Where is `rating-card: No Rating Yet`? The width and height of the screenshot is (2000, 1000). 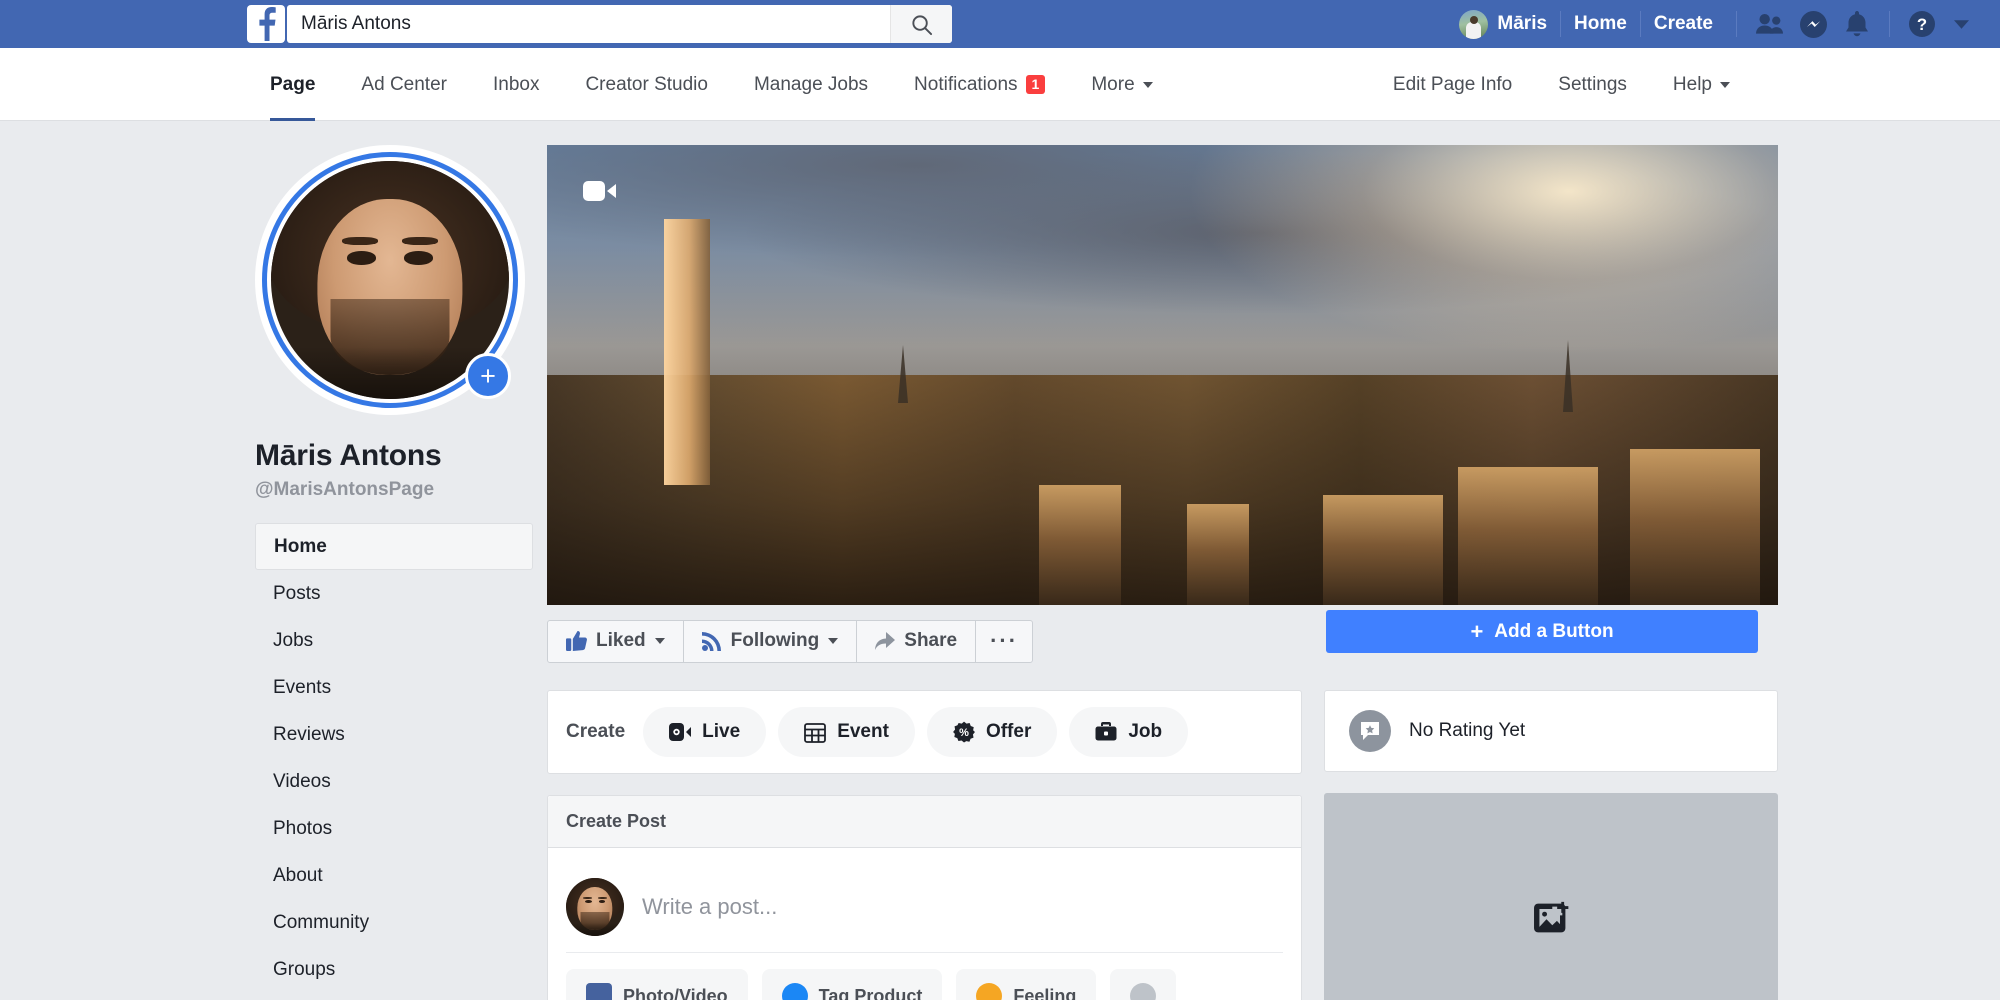 rating-card: No Rating Yet is located at coordinates (1551, 731).